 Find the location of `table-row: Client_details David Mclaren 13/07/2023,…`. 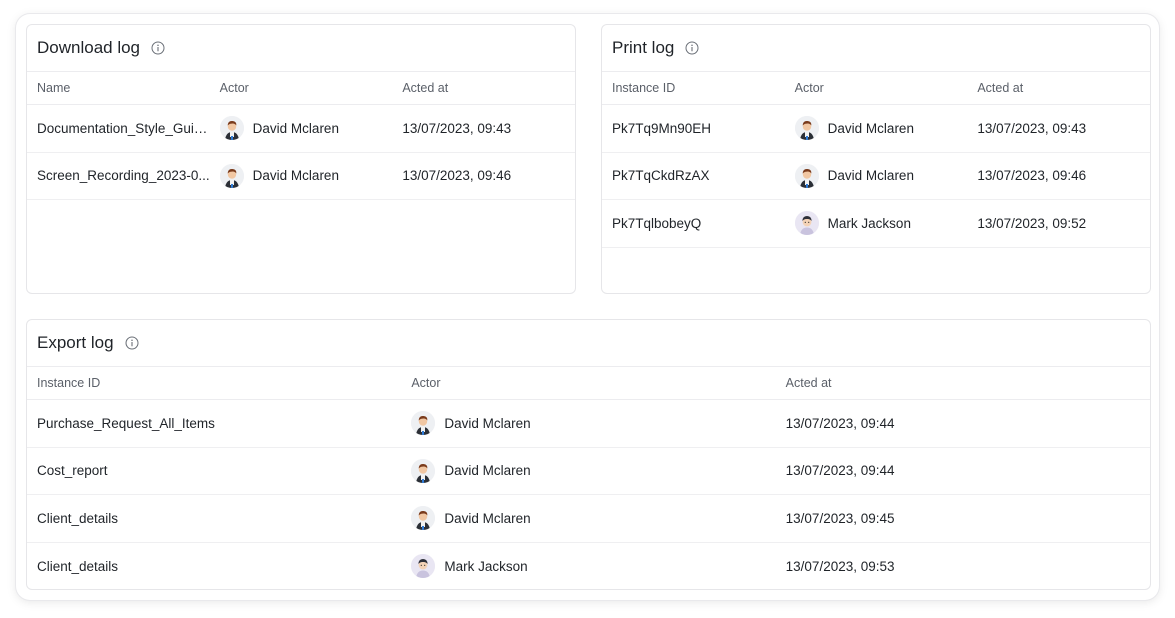

table-row: Client_details David Mclaren 13/07/2023,… is located at coordinates (588, 519).